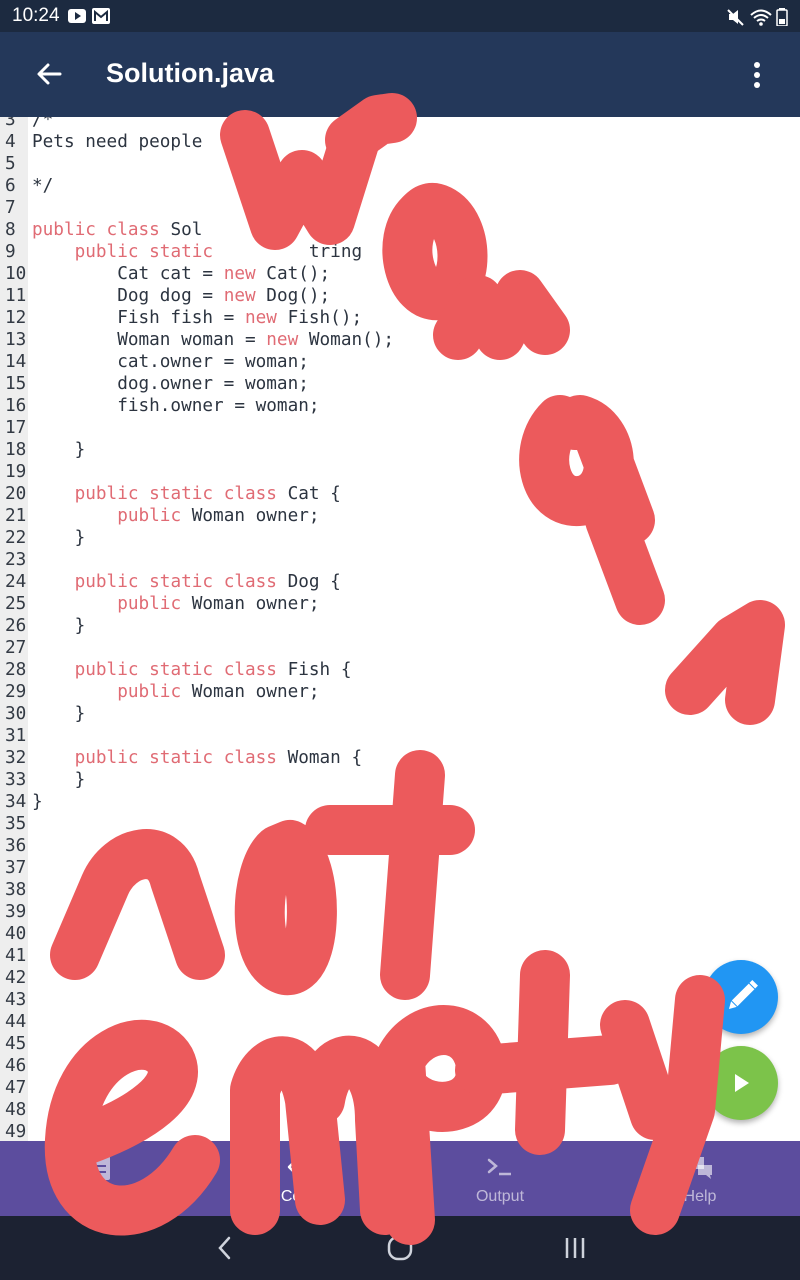 Image resolution: width=800 pixels, height=1280 pixels. What do you see at coordinates (400, 428) in the screenshot?
I see `code-line: 17` at bounding box center [400, 428].